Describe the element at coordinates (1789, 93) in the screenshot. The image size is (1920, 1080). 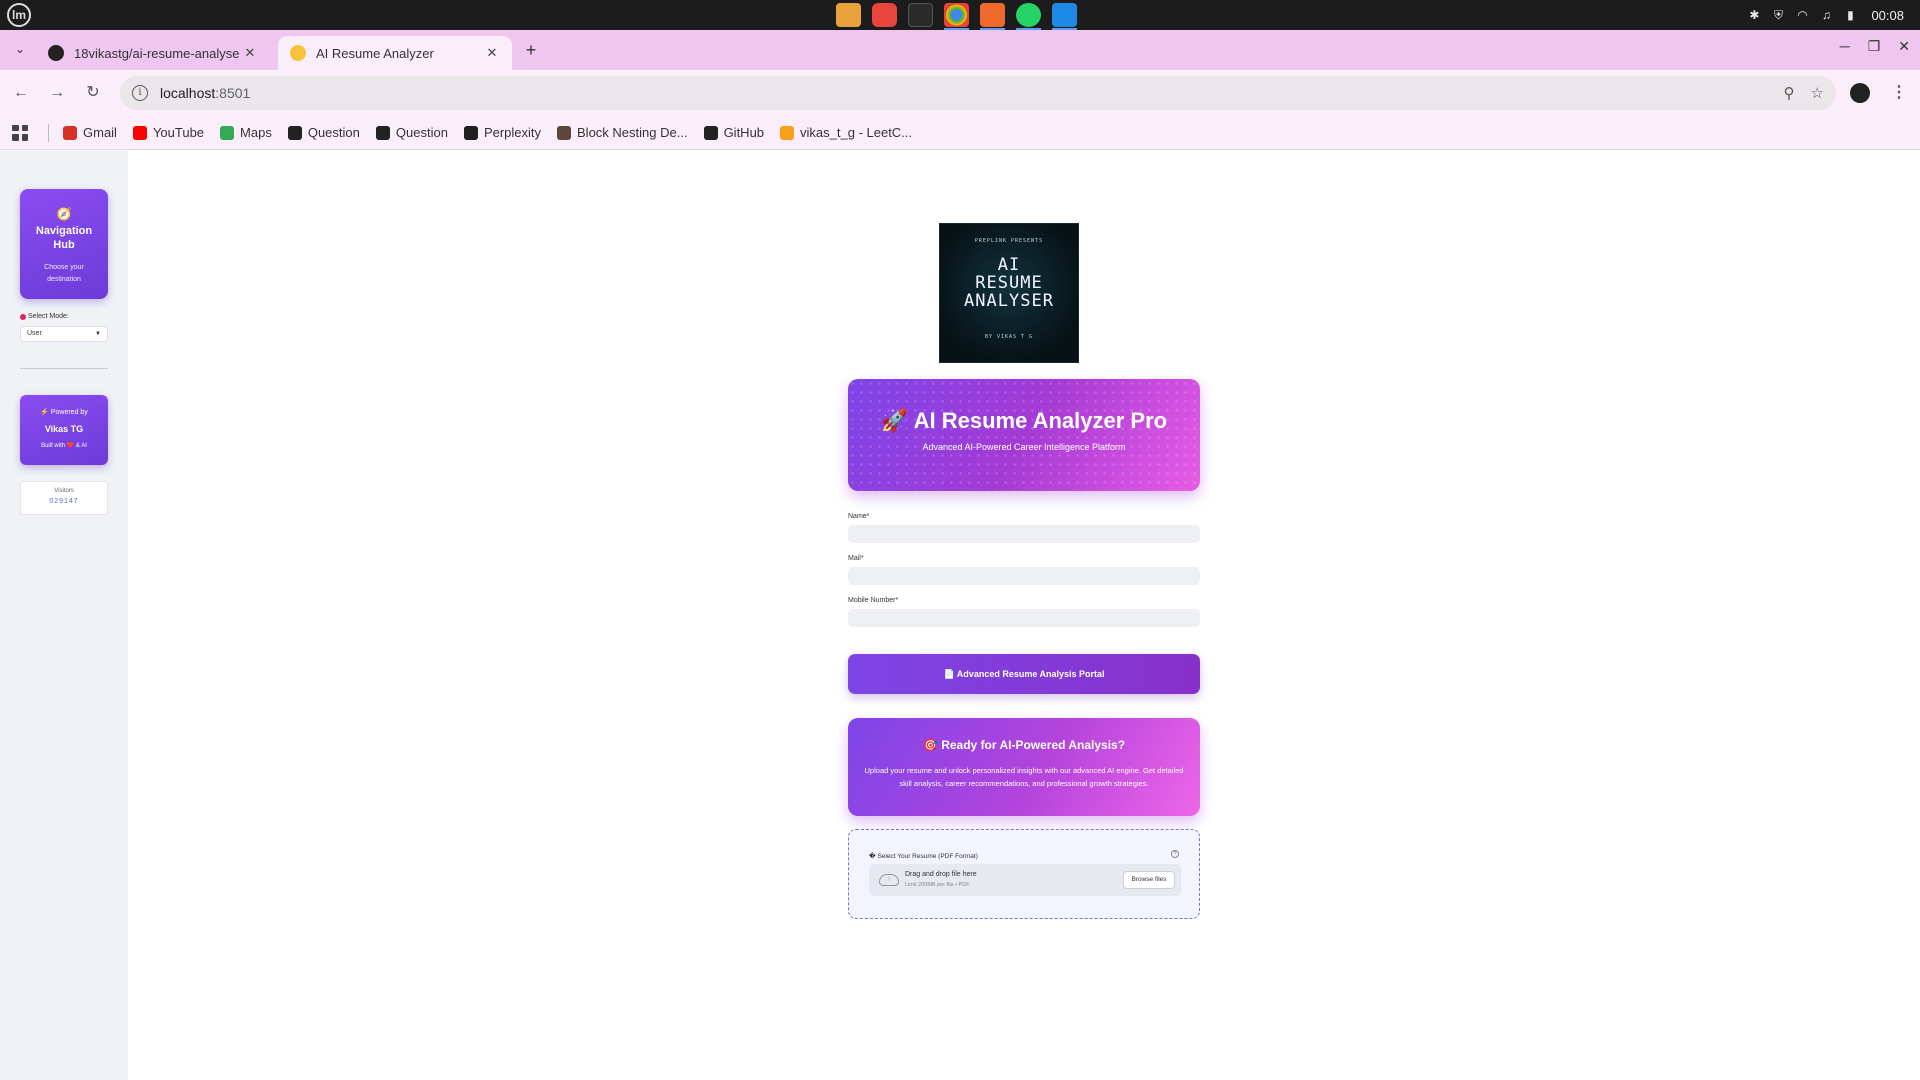
I see `zoom-icon: ⚲` at that location.